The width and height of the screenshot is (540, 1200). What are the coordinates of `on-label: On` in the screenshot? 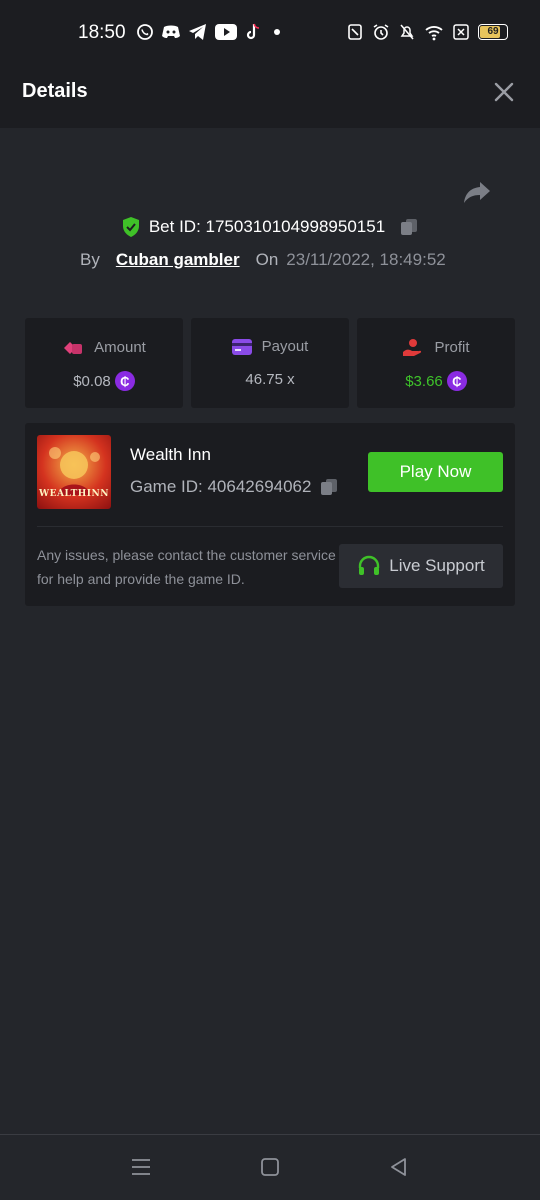 It's located at (267, 259).